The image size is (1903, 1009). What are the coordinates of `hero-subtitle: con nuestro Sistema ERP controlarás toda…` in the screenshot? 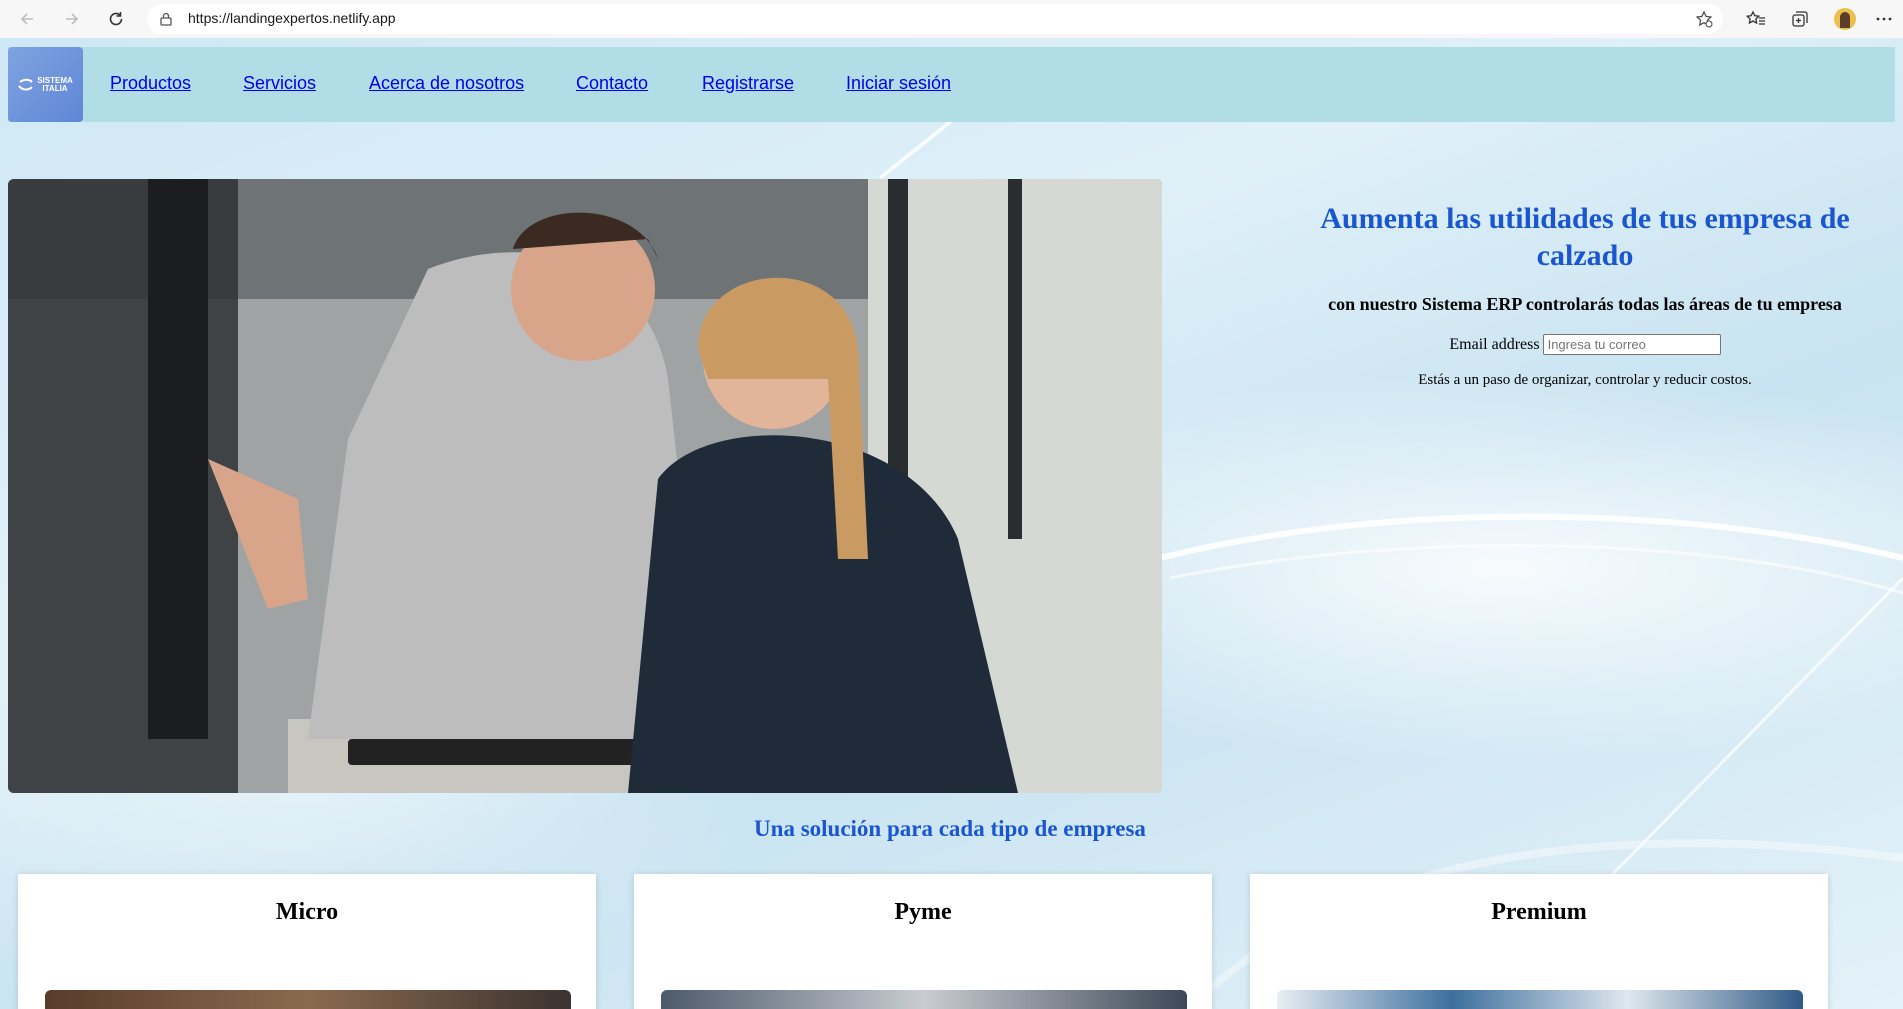 It's located at (1585, 304).